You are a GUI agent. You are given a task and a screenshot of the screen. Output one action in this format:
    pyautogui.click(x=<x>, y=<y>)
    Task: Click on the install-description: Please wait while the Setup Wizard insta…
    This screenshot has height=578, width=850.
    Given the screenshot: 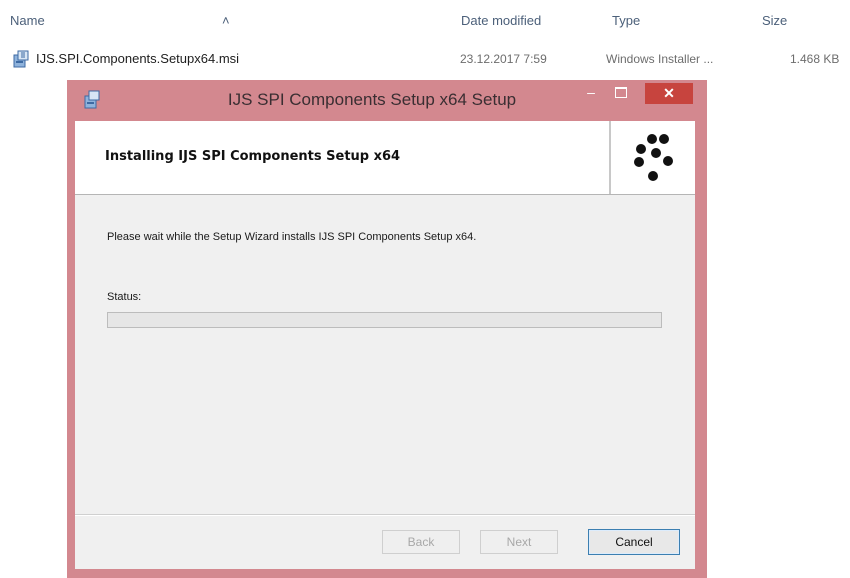 What is the action you would take?
    pyautogui.click(x=292, y=237)
    